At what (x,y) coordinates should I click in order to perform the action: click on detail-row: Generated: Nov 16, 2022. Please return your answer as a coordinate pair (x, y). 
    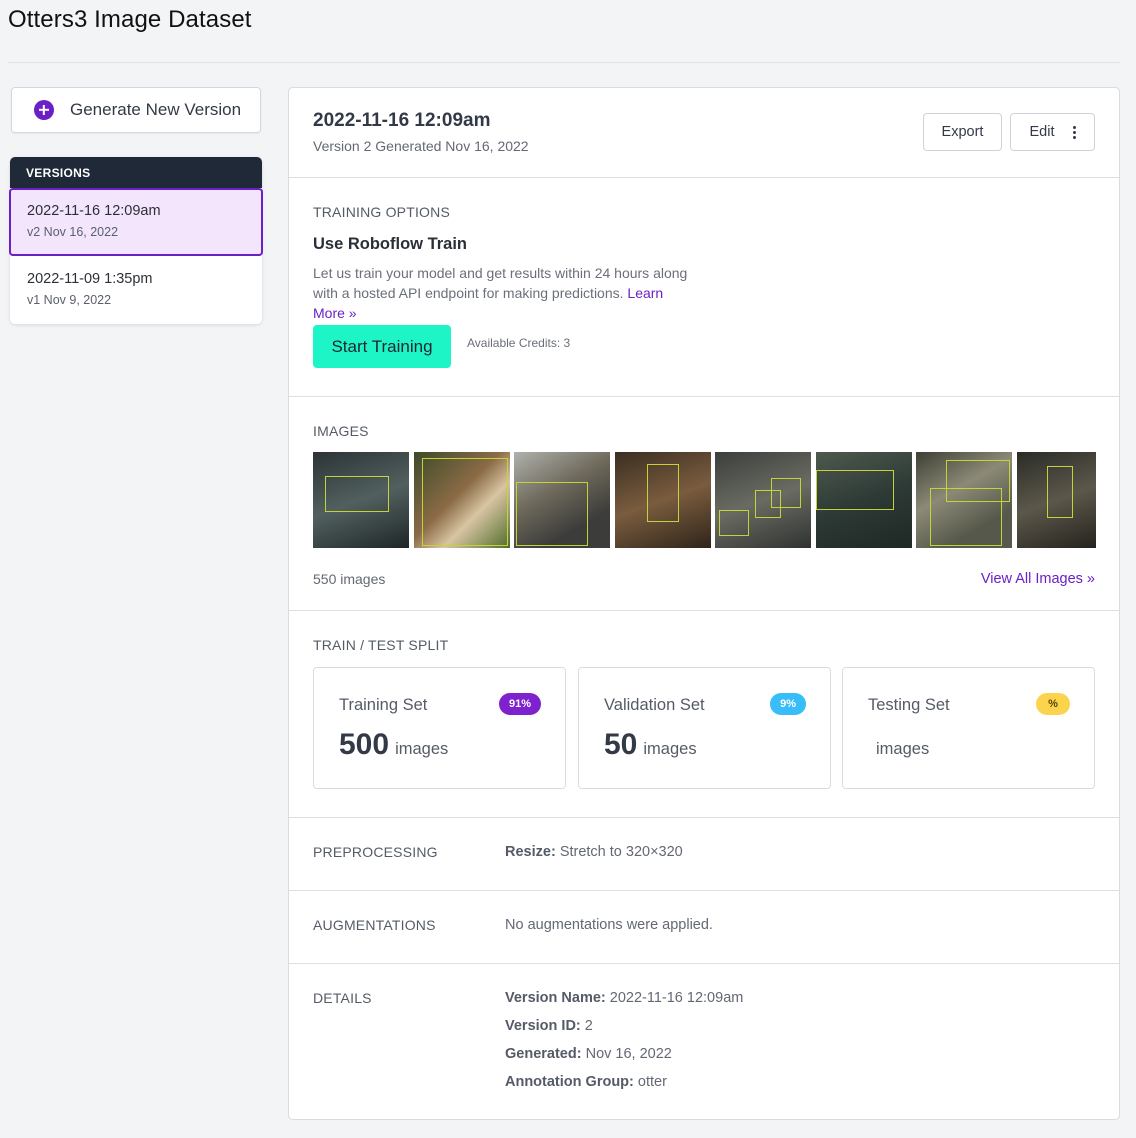
    Looking at the image, I should click on (588, 1054).